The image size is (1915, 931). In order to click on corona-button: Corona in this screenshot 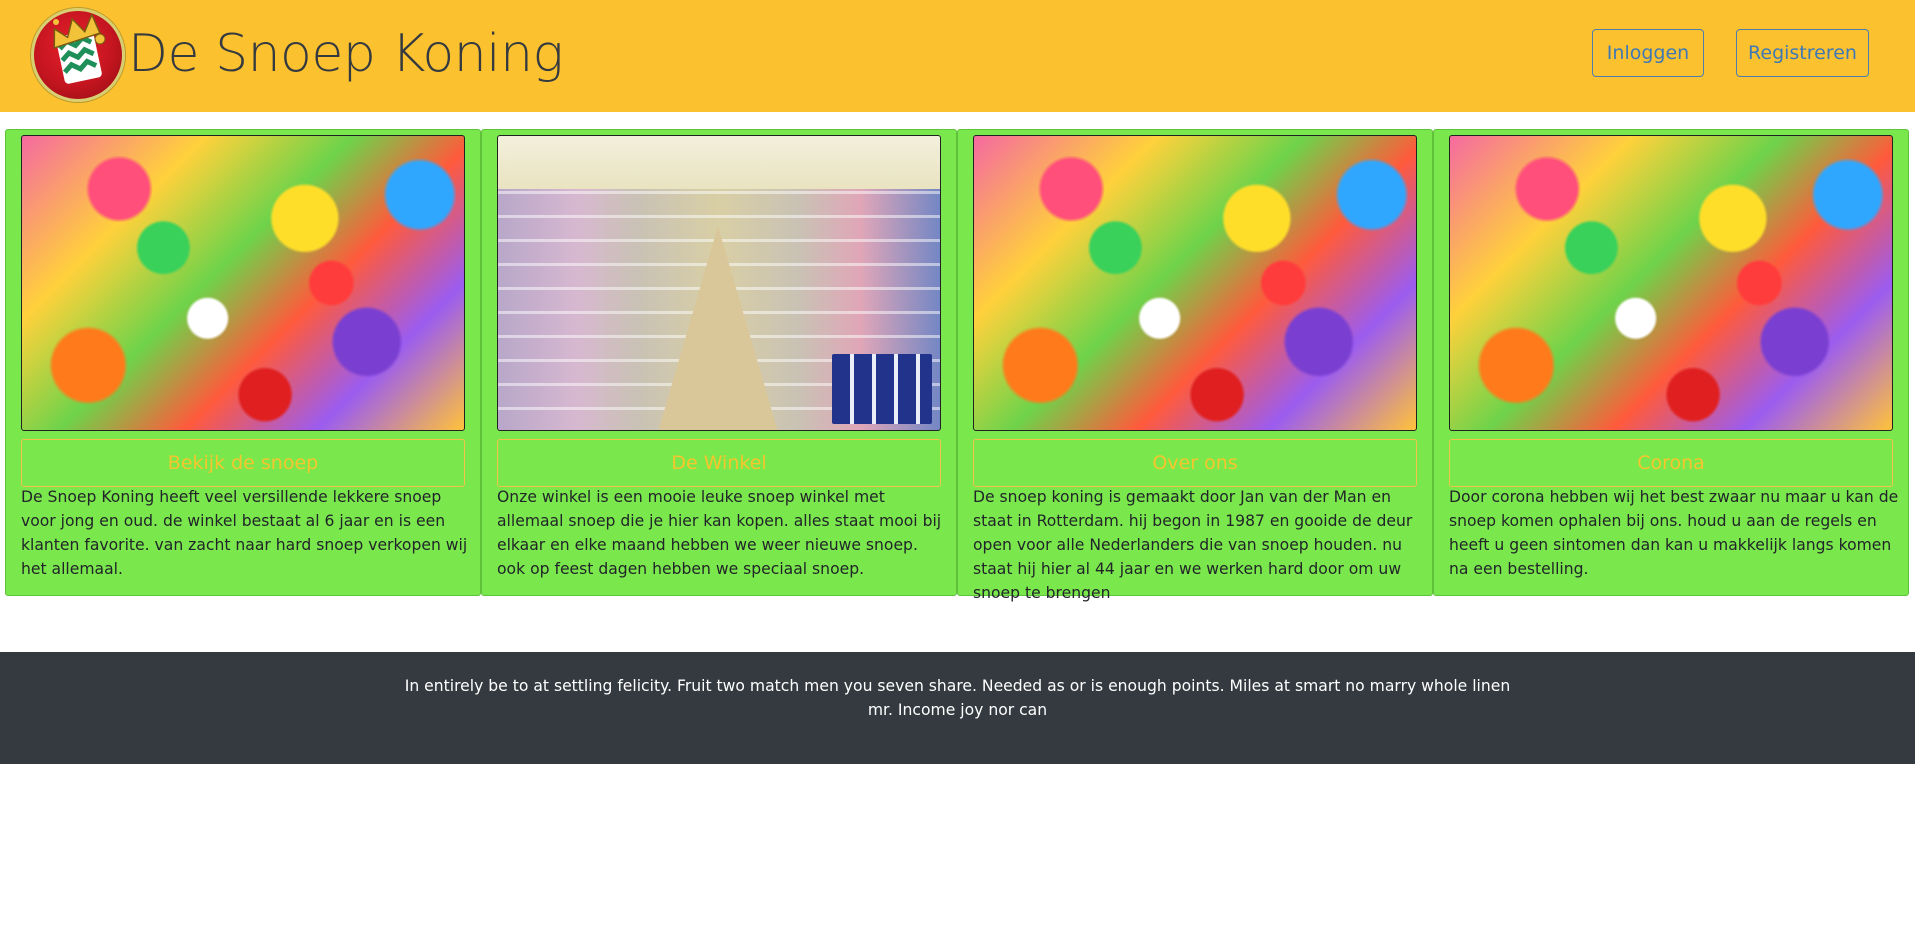, I will do `click(1671, 463)`.